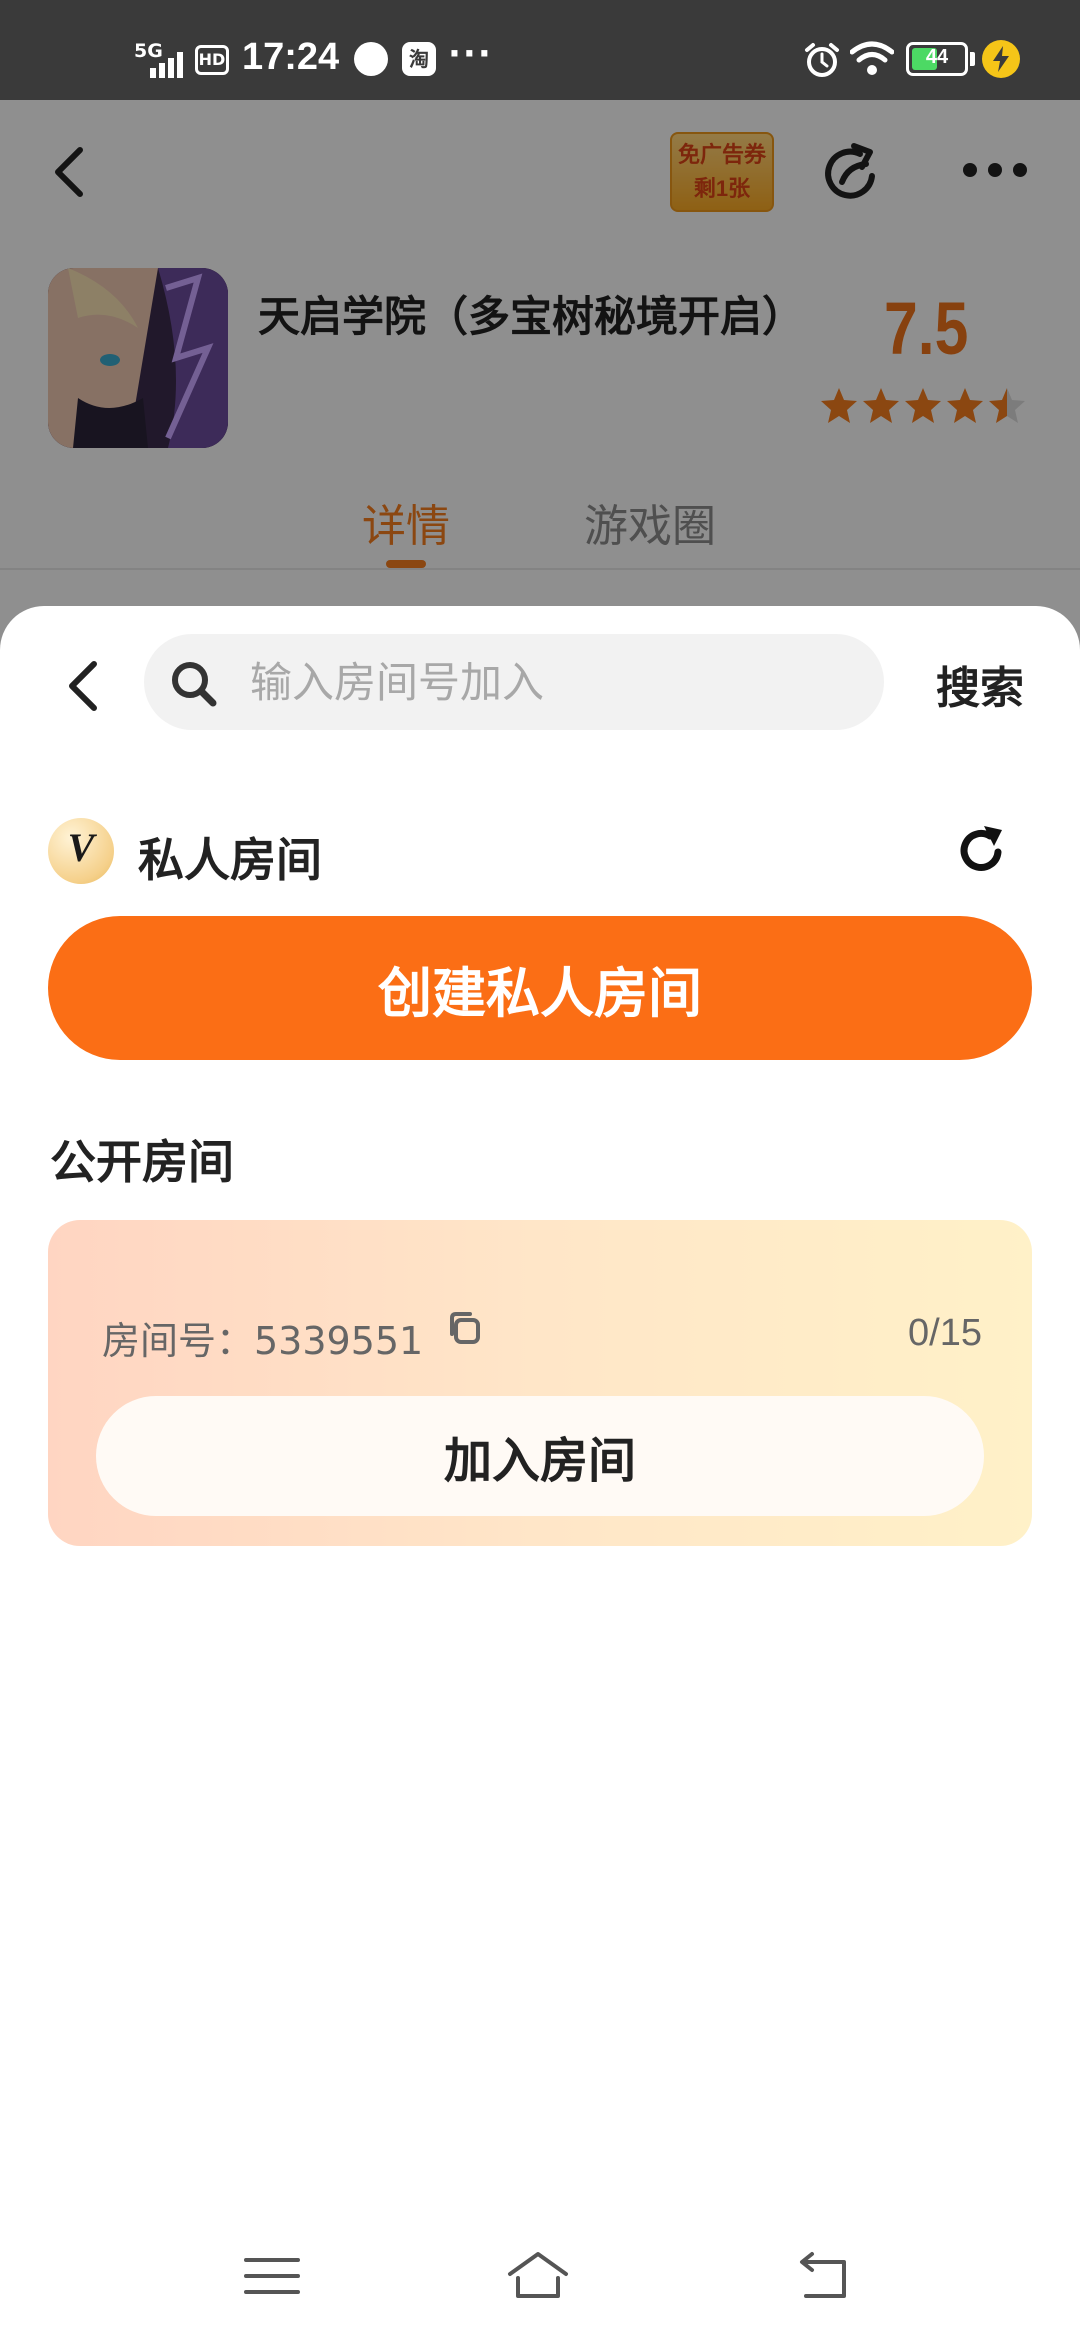 The image size is (1080, 2340). What do you see at coordinates (419, 59) in the screenshot?
I see `taobao-app-icon: 淘` at bounding box center [419, 59].